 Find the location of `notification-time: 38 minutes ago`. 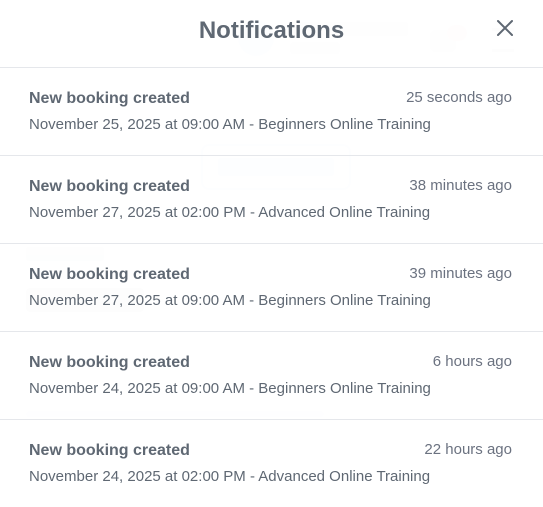

notification-time: 38 minutes ago is located at coordinates (460, 185).